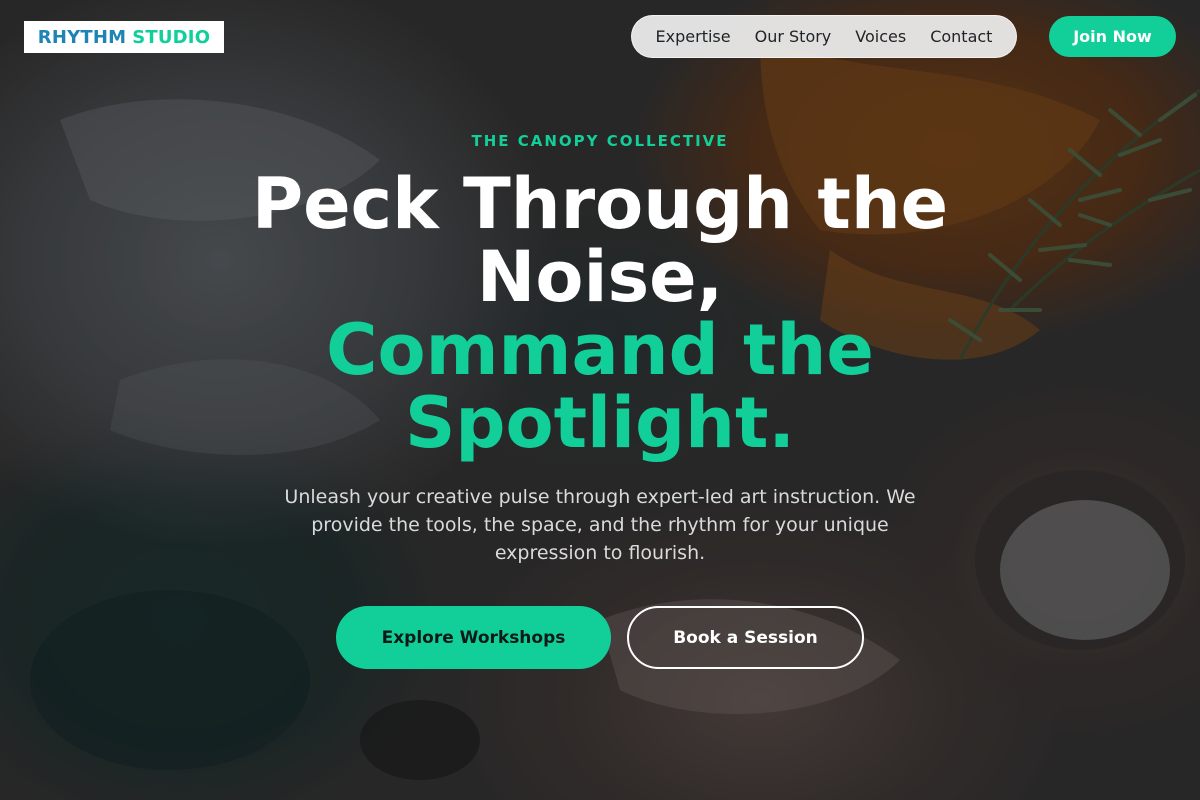 This screenshot has height=800, width=1200. I want to click on nav-link-voices: Voices, so click(880, 36).